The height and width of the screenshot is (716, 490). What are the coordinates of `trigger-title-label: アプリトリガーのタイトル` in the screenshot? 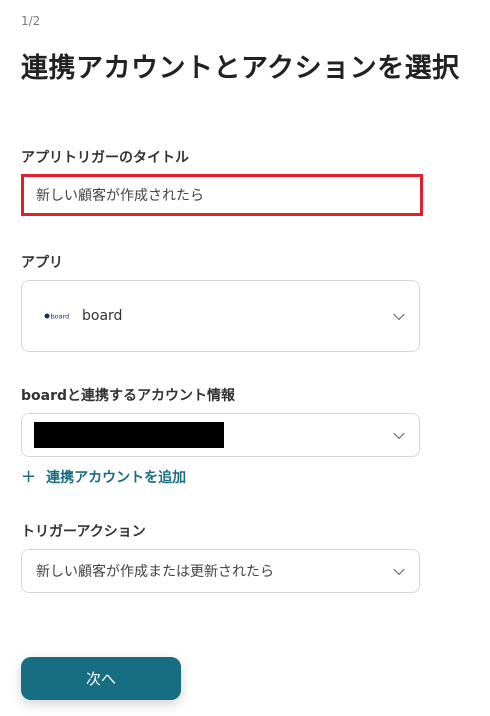 It's located at (105, 158).